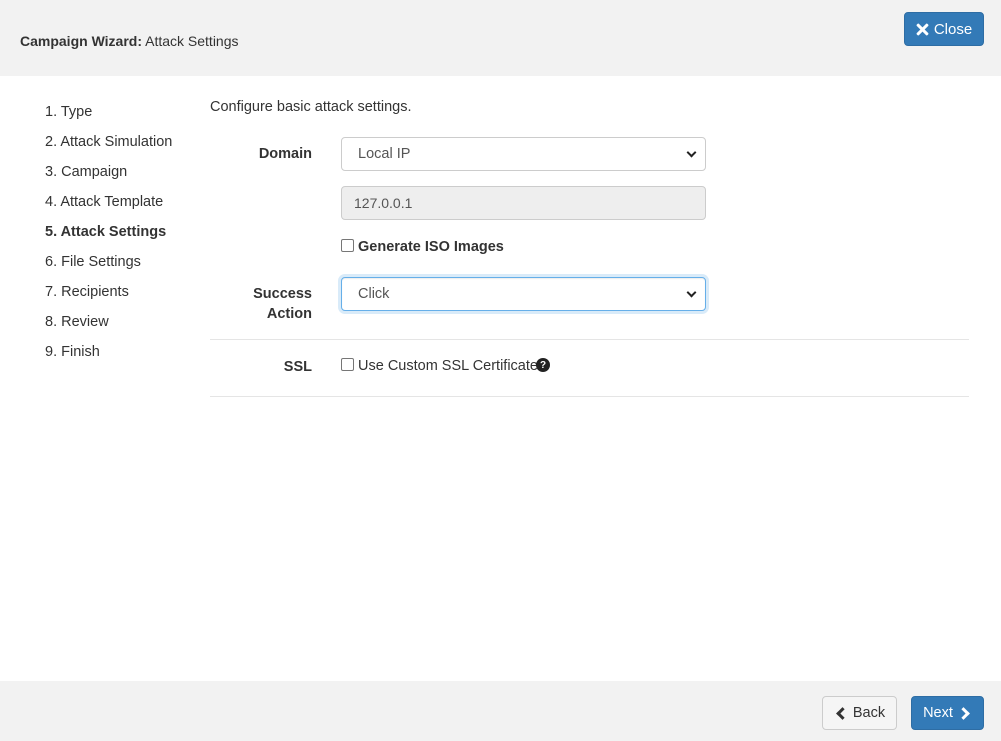 The image size is (1001, 741). I want to click on step-attack-template: 4. Attack Template, so click(108, 202).